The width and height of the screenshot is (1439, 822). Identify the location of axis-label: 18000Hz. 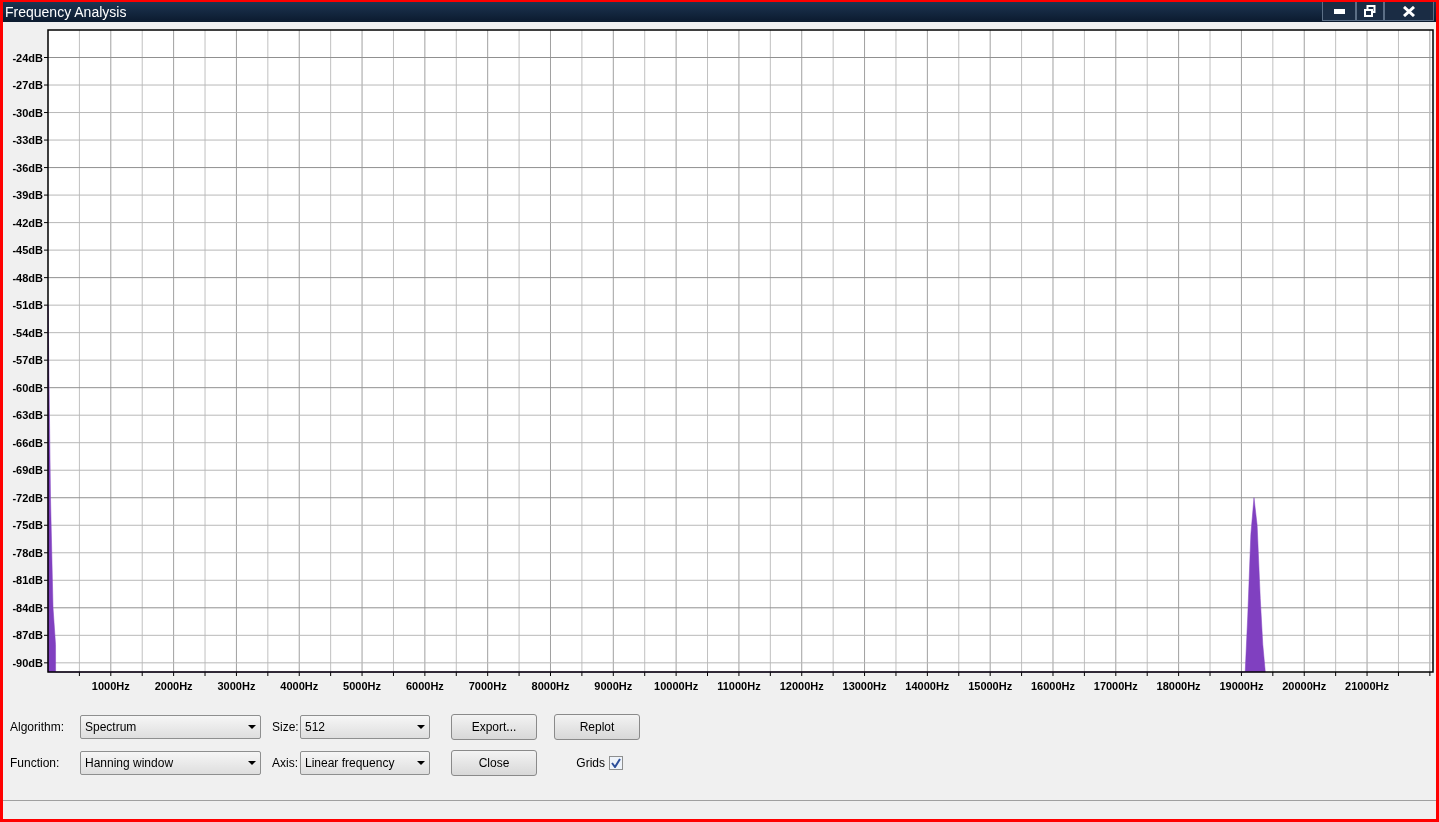
(1178, 686).